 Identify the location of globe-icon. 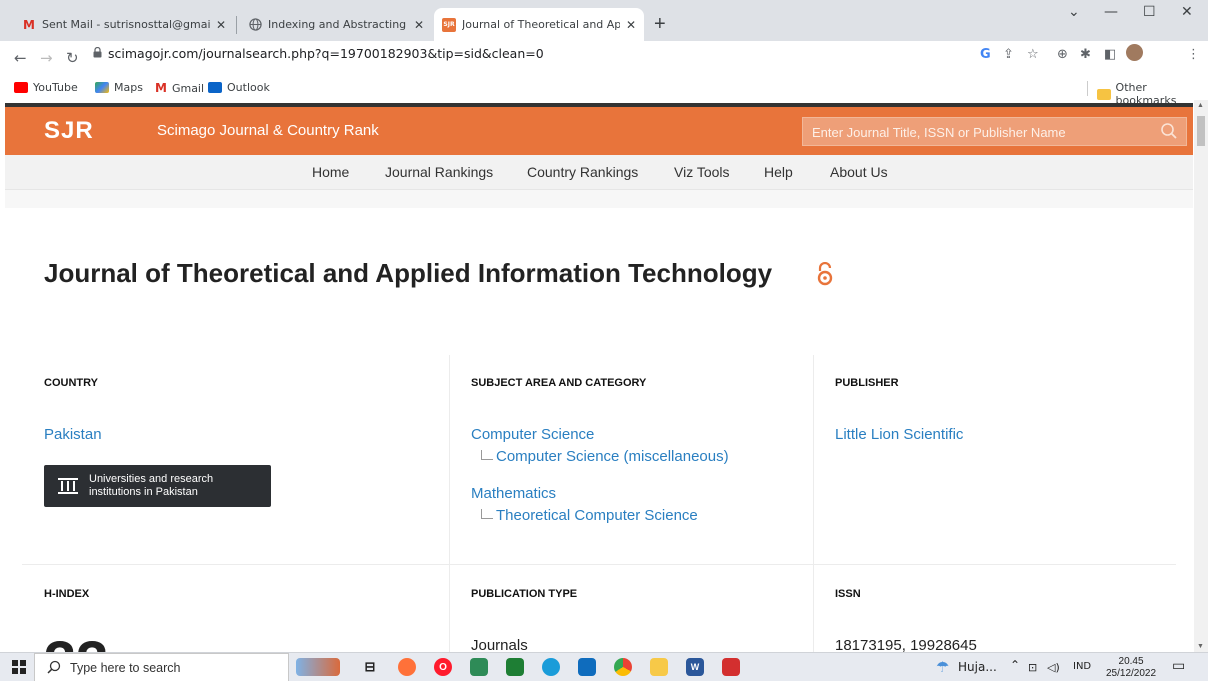
(255, 25).